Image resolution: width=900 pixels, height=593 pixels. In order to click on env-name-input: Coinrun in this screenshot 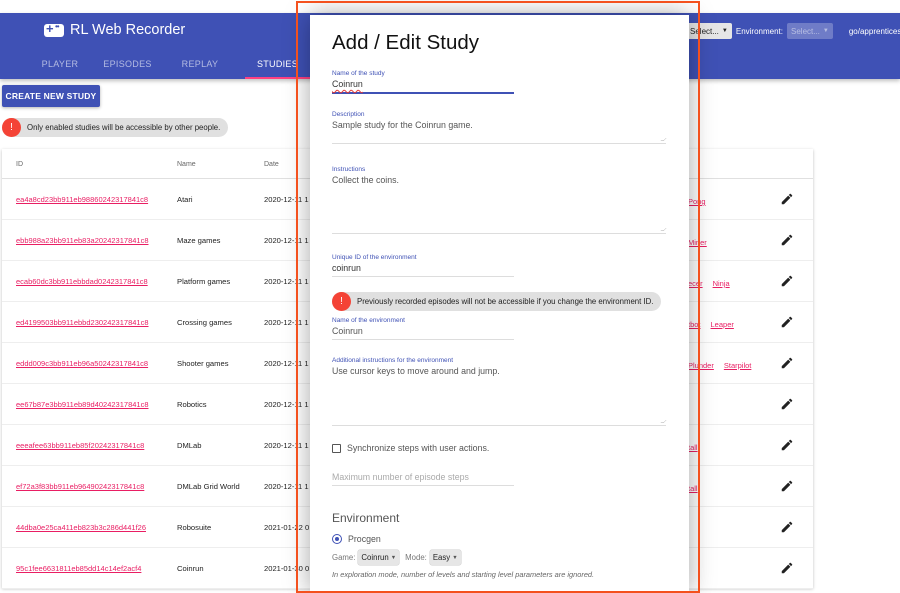, I will do `click(423, 331)`.